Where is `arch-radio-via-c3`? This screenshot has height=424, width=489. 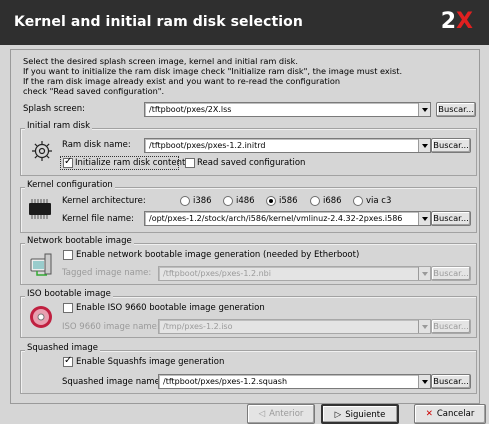
arch-radio-via-c3 is located at coordinates (358, 201).